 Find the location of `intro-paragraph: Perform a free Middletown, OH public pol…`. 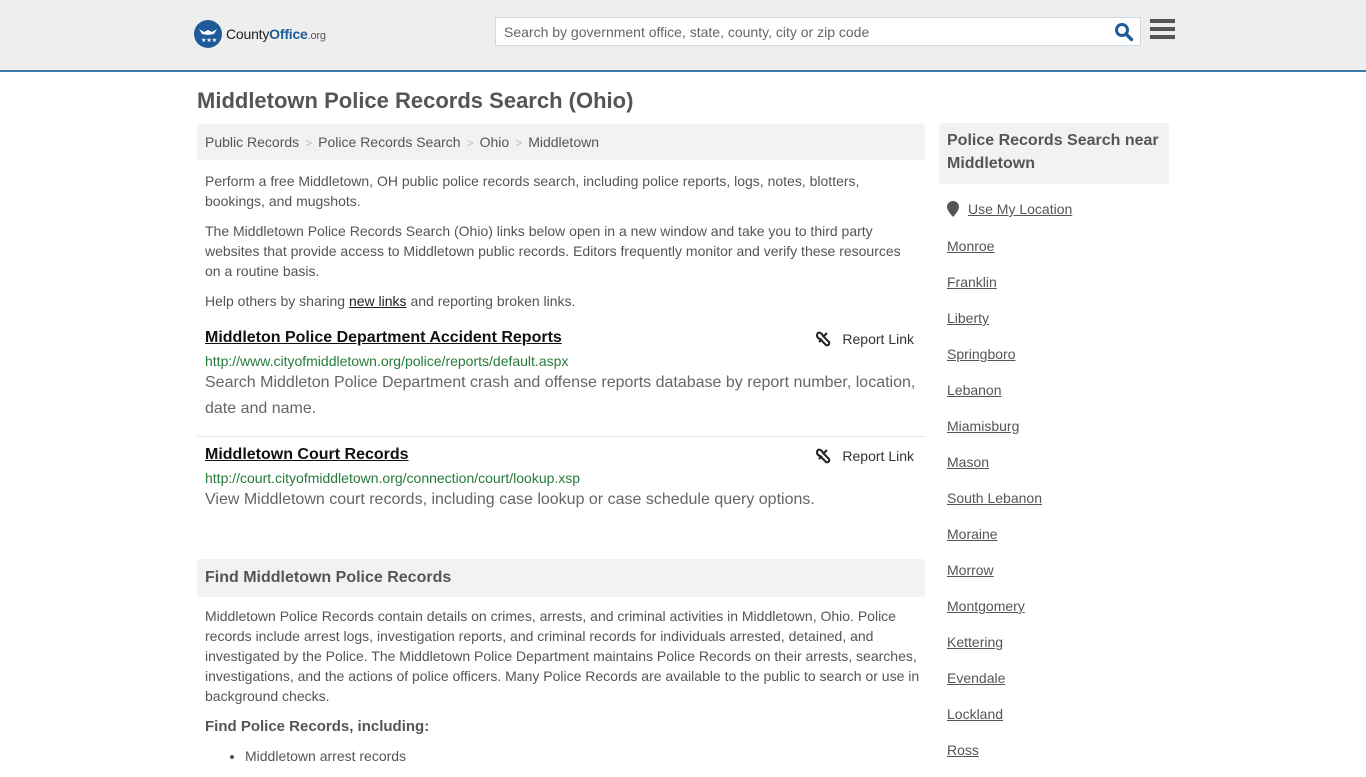

intro-paragraph: Perform a free Middletown, OH public pol… is located at coordinates (532, 191).